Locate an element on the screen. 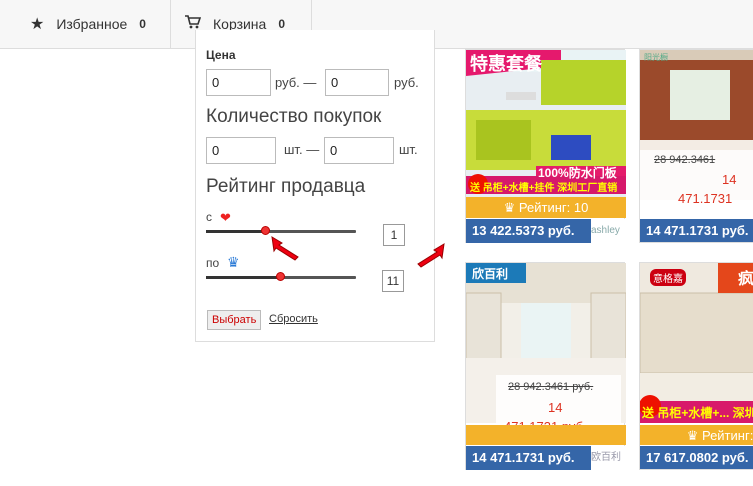 The height and width of the screenshot is (486, 753). rating-from-value: 1 is located at coordinates (394, 235).